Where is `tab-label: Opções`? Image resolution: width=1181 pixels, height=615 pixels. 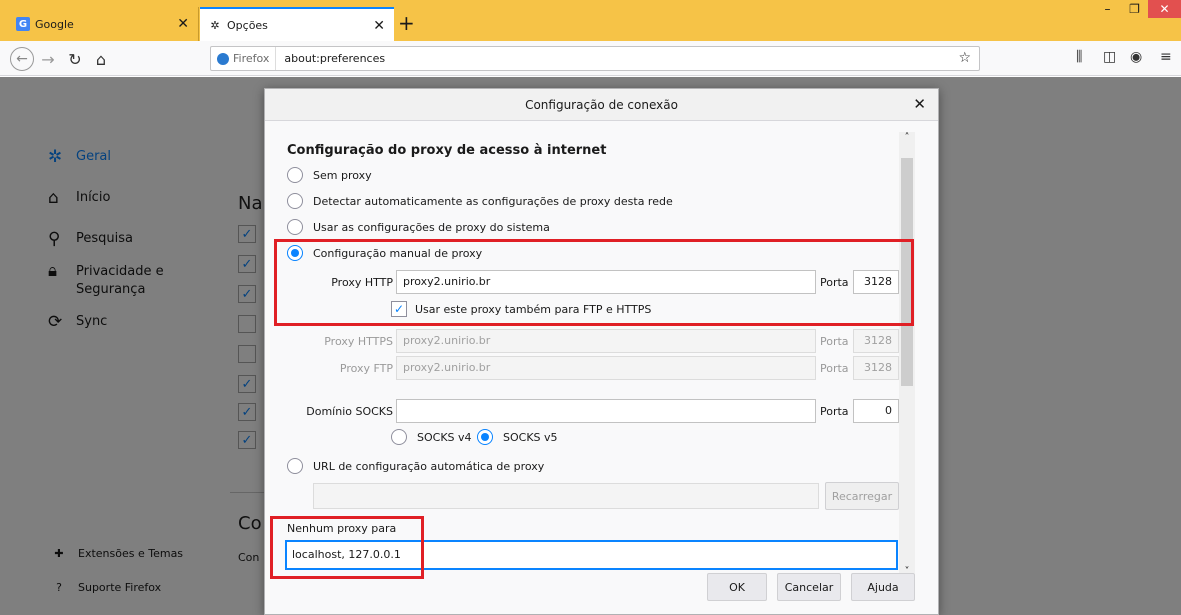
tab-label: Opções is located at coordinates (247, 25).